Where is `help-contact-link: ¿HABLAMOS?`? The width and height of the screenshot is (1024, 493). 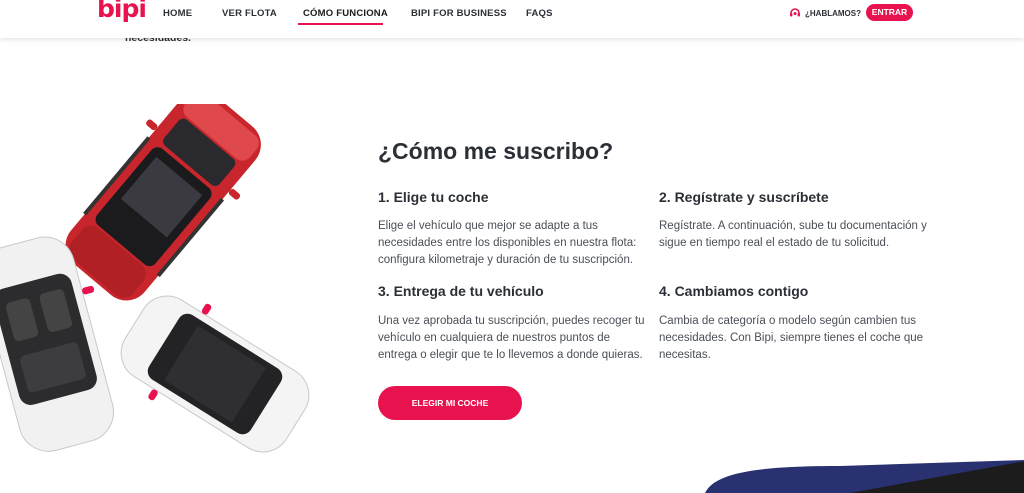
help-contact-link: ¿HABLAMOS? is located at coordinates (825, 13).